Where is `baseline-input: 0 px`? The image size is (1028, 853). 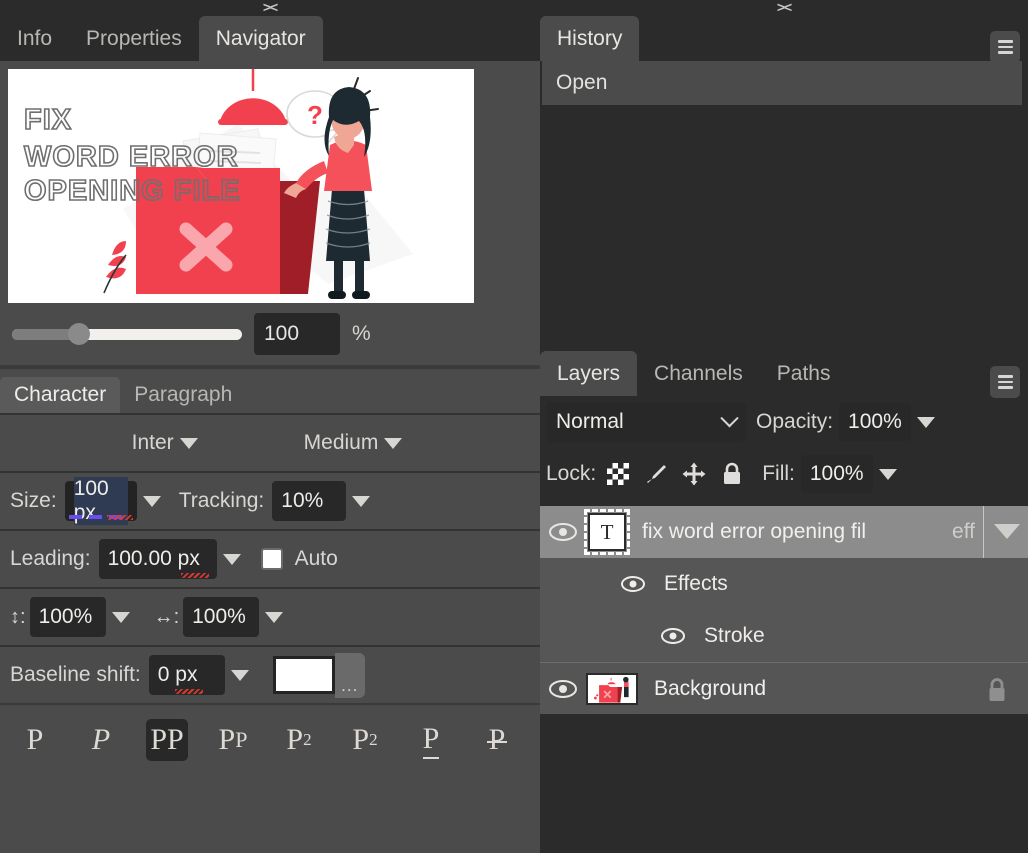
baseline-input: 0 px is located at coordinates (186, 675).